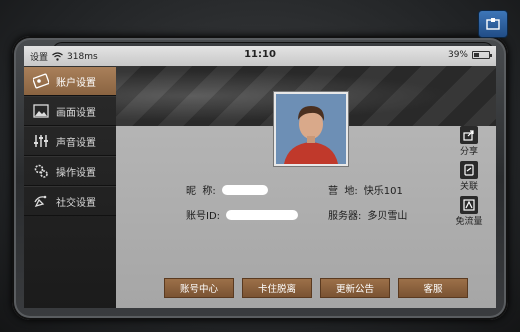 The height and width of the screenshot is (332, 520). What do you see at coordinates (343, 191) in the screenshot?
I see `camp-label: 营 地:` at bounding box center [343, 191].